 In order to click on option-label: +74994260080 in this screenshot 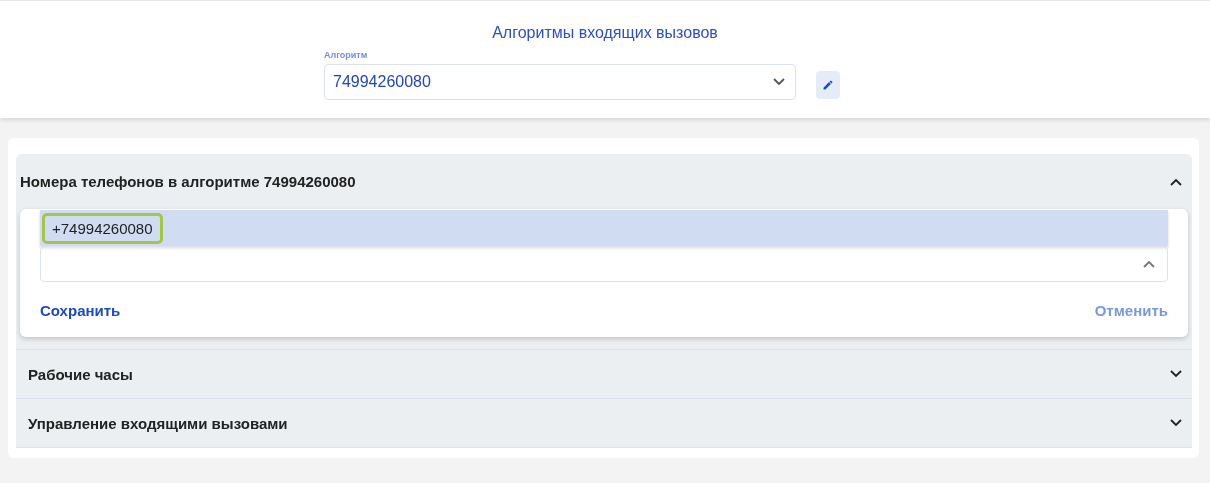, I will do `click(102, 228)`.